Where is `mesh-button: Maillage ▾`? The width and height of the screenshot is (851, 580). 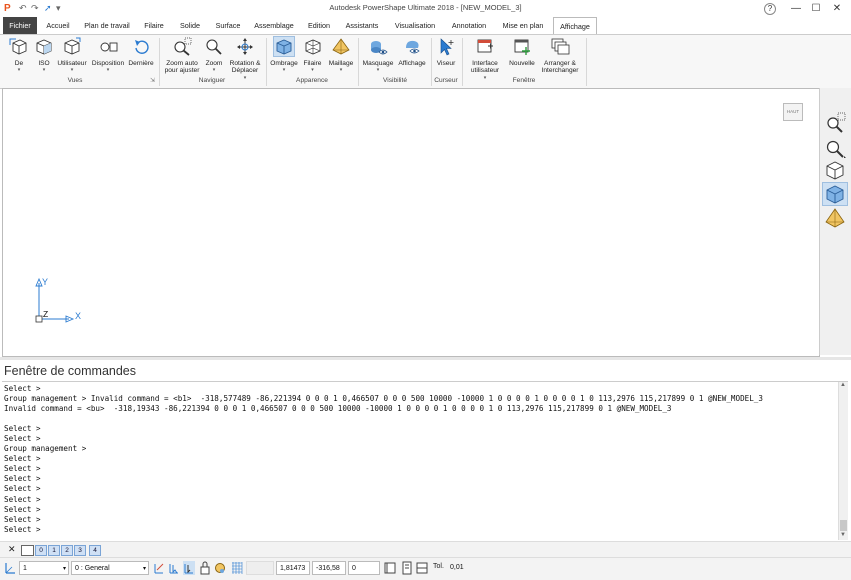
mesh-button: Maillage ▾ is located at coordinates (341, 56).